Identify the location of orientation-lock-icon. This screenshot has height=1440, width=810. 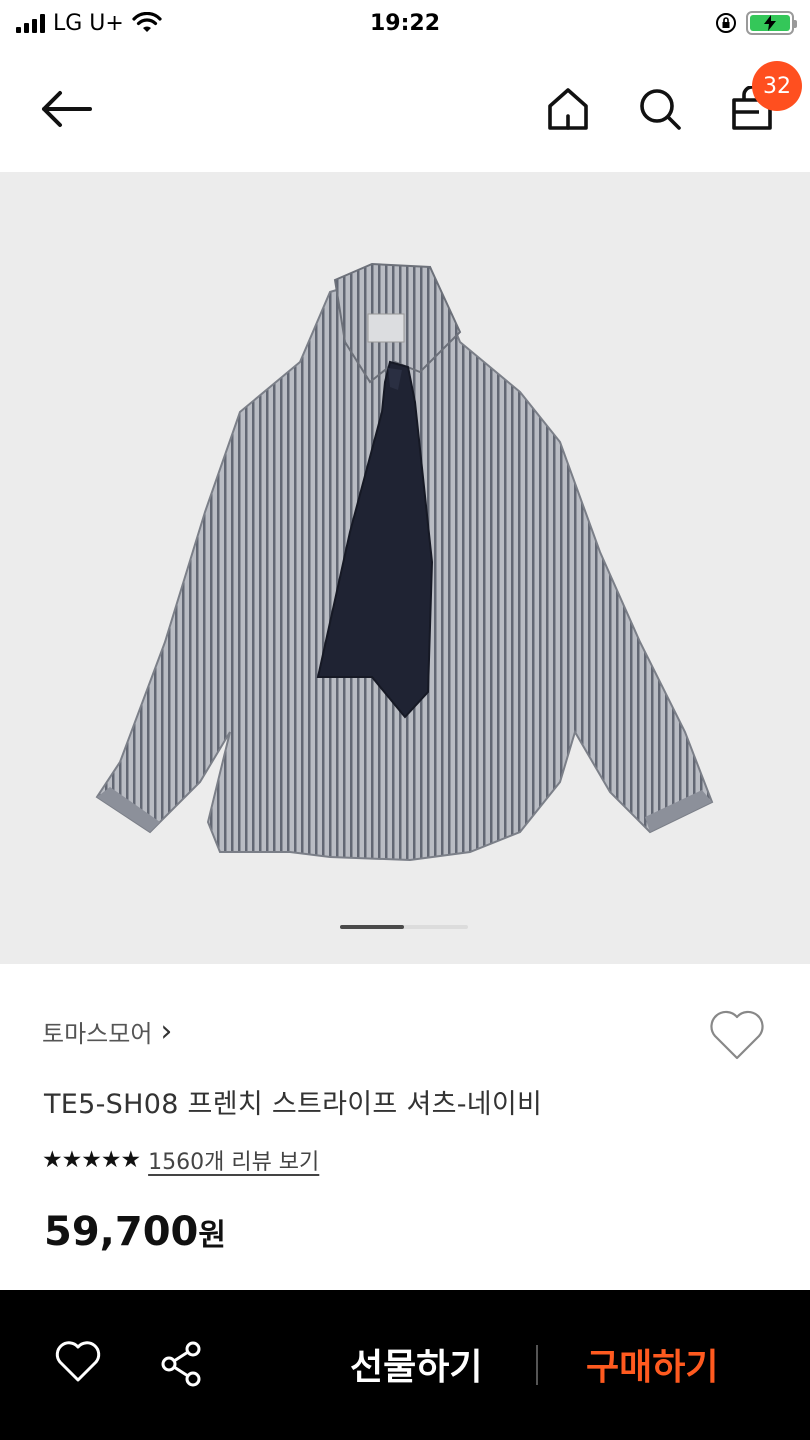
(726, 23).